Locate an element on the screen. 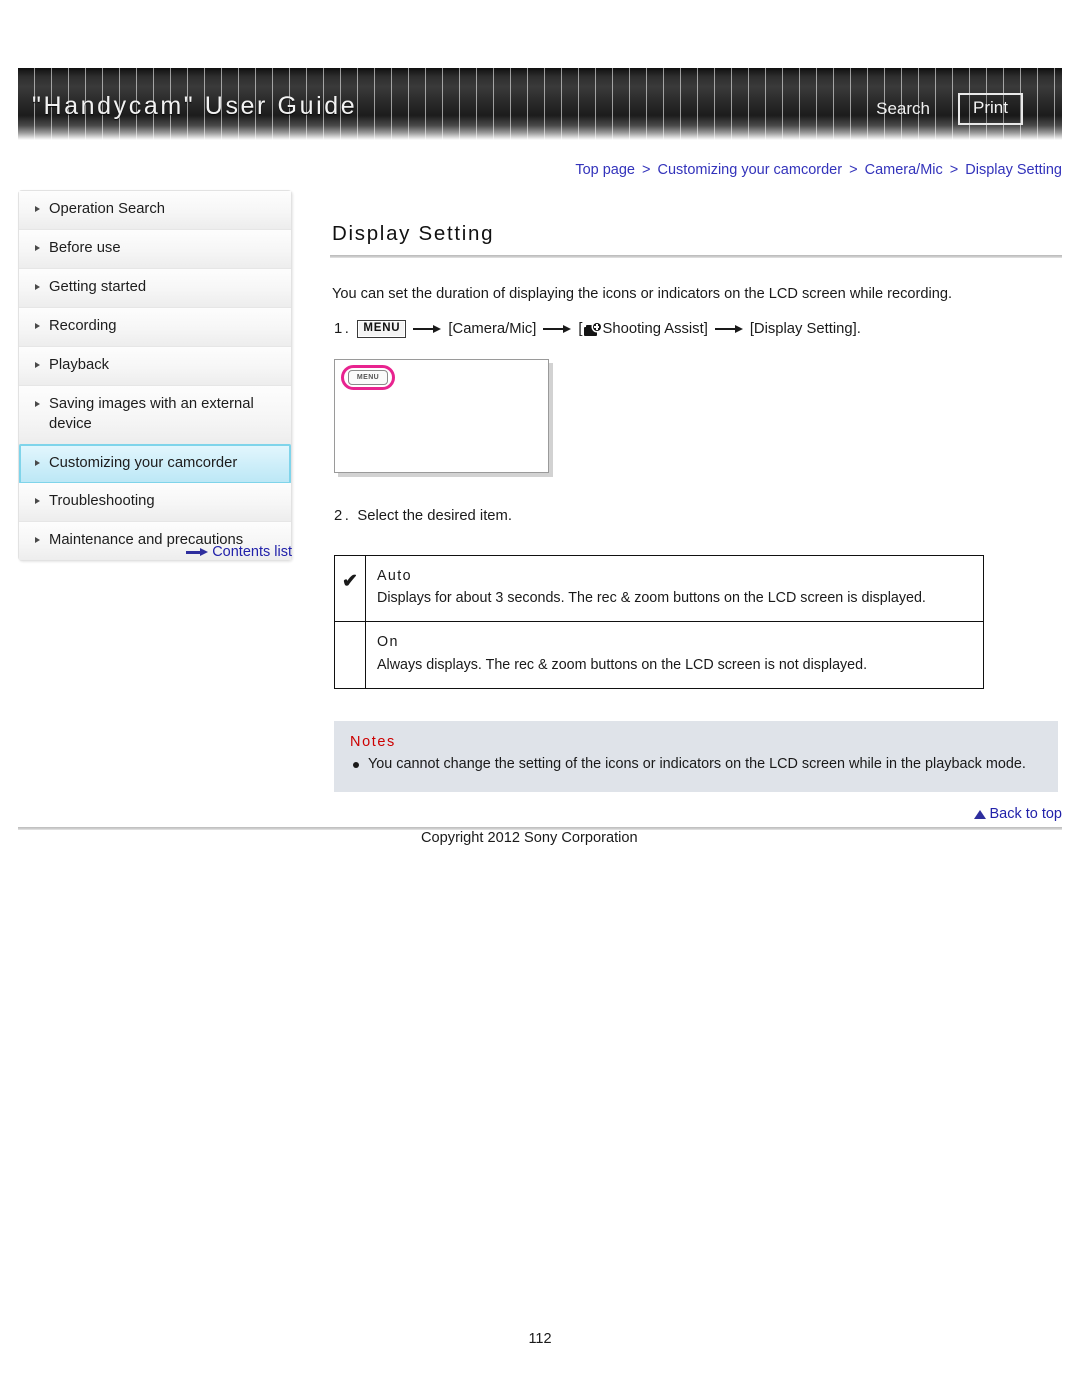 The width and height of the screenshot is (1080, 1397). option-selected-checkmark-icon: ✔ is located at coordinates (350, 588).